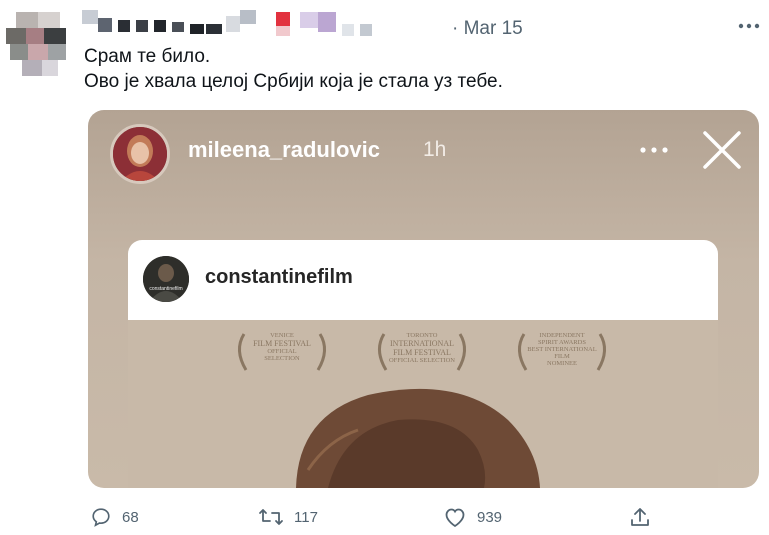 This screenshot has height=535, width=769. Describe the element at coordinates (306, 517) in the screenshot. I see `retweet-count: 117` at that location.